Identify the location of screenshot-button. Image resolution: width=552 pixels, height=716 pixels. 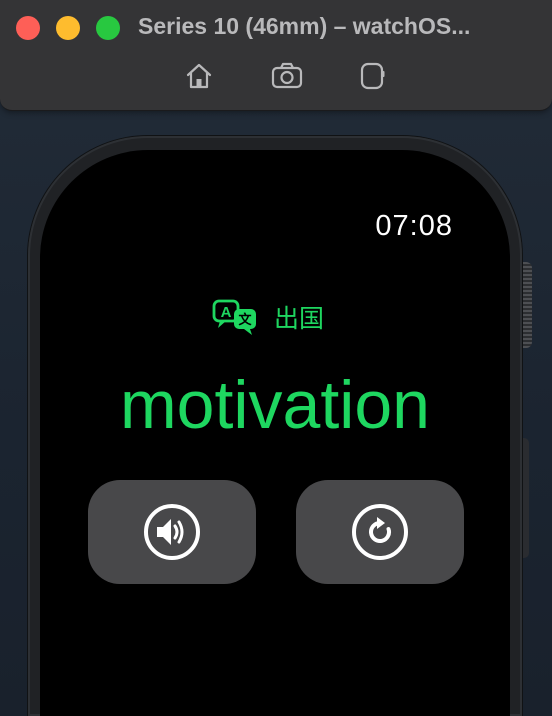
(287, 76).